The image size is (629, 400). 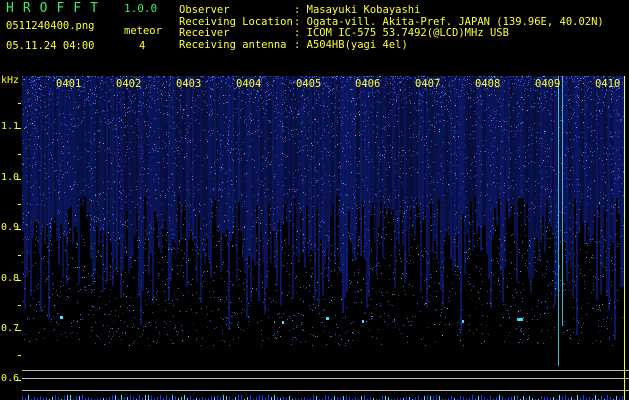 I want to click on minute-label-0401: 0401, so click(x=69, y=84).